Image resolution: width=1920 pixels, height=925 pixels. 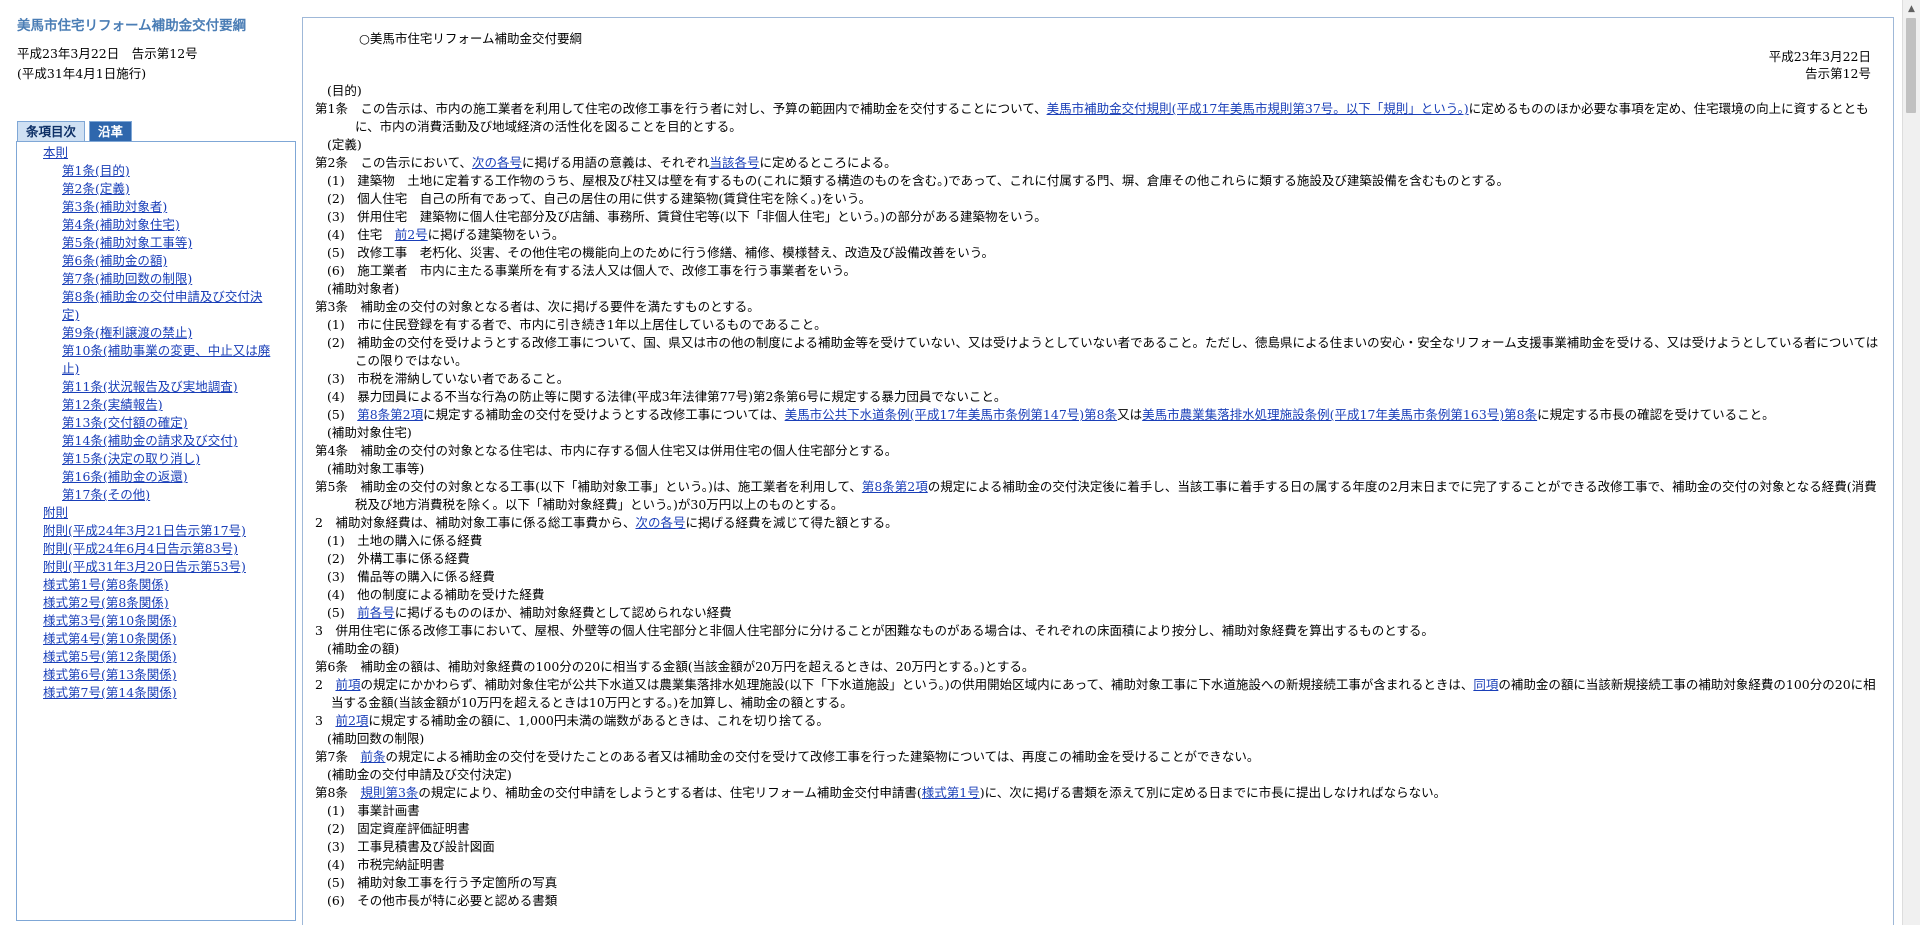 I want to click on text-segment: に掲げる建築物をいう。, so click(x=496, y=234).